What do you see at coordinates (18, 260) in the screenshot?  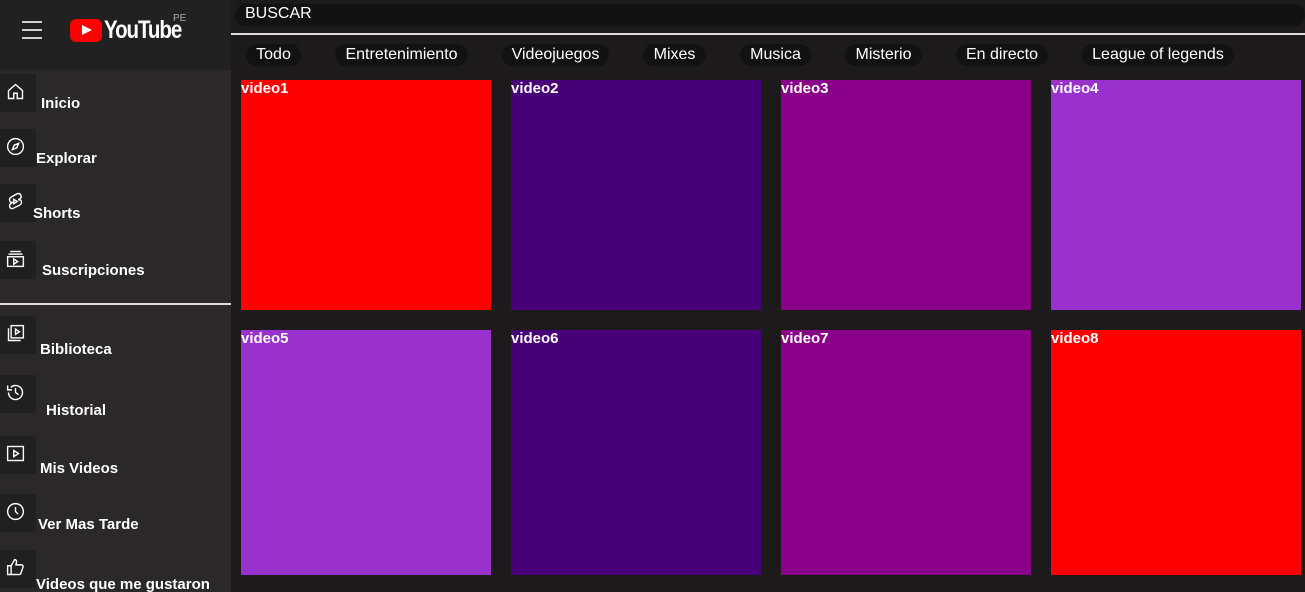 I see `subscriptions-icon` at bounding box center [18, 260].